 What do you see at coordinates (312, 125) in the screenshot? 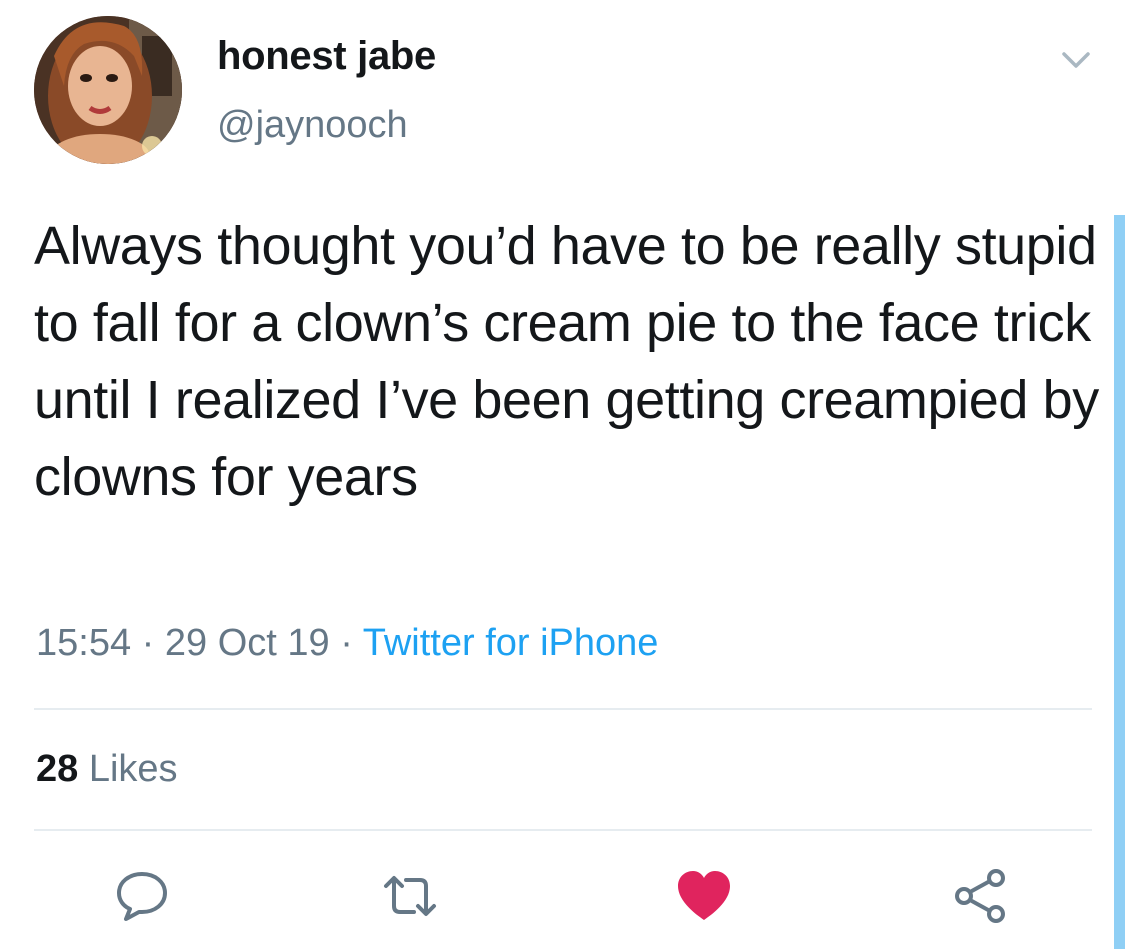
I see `username-handle: @jaynooch` at bounding box center [312, 125].